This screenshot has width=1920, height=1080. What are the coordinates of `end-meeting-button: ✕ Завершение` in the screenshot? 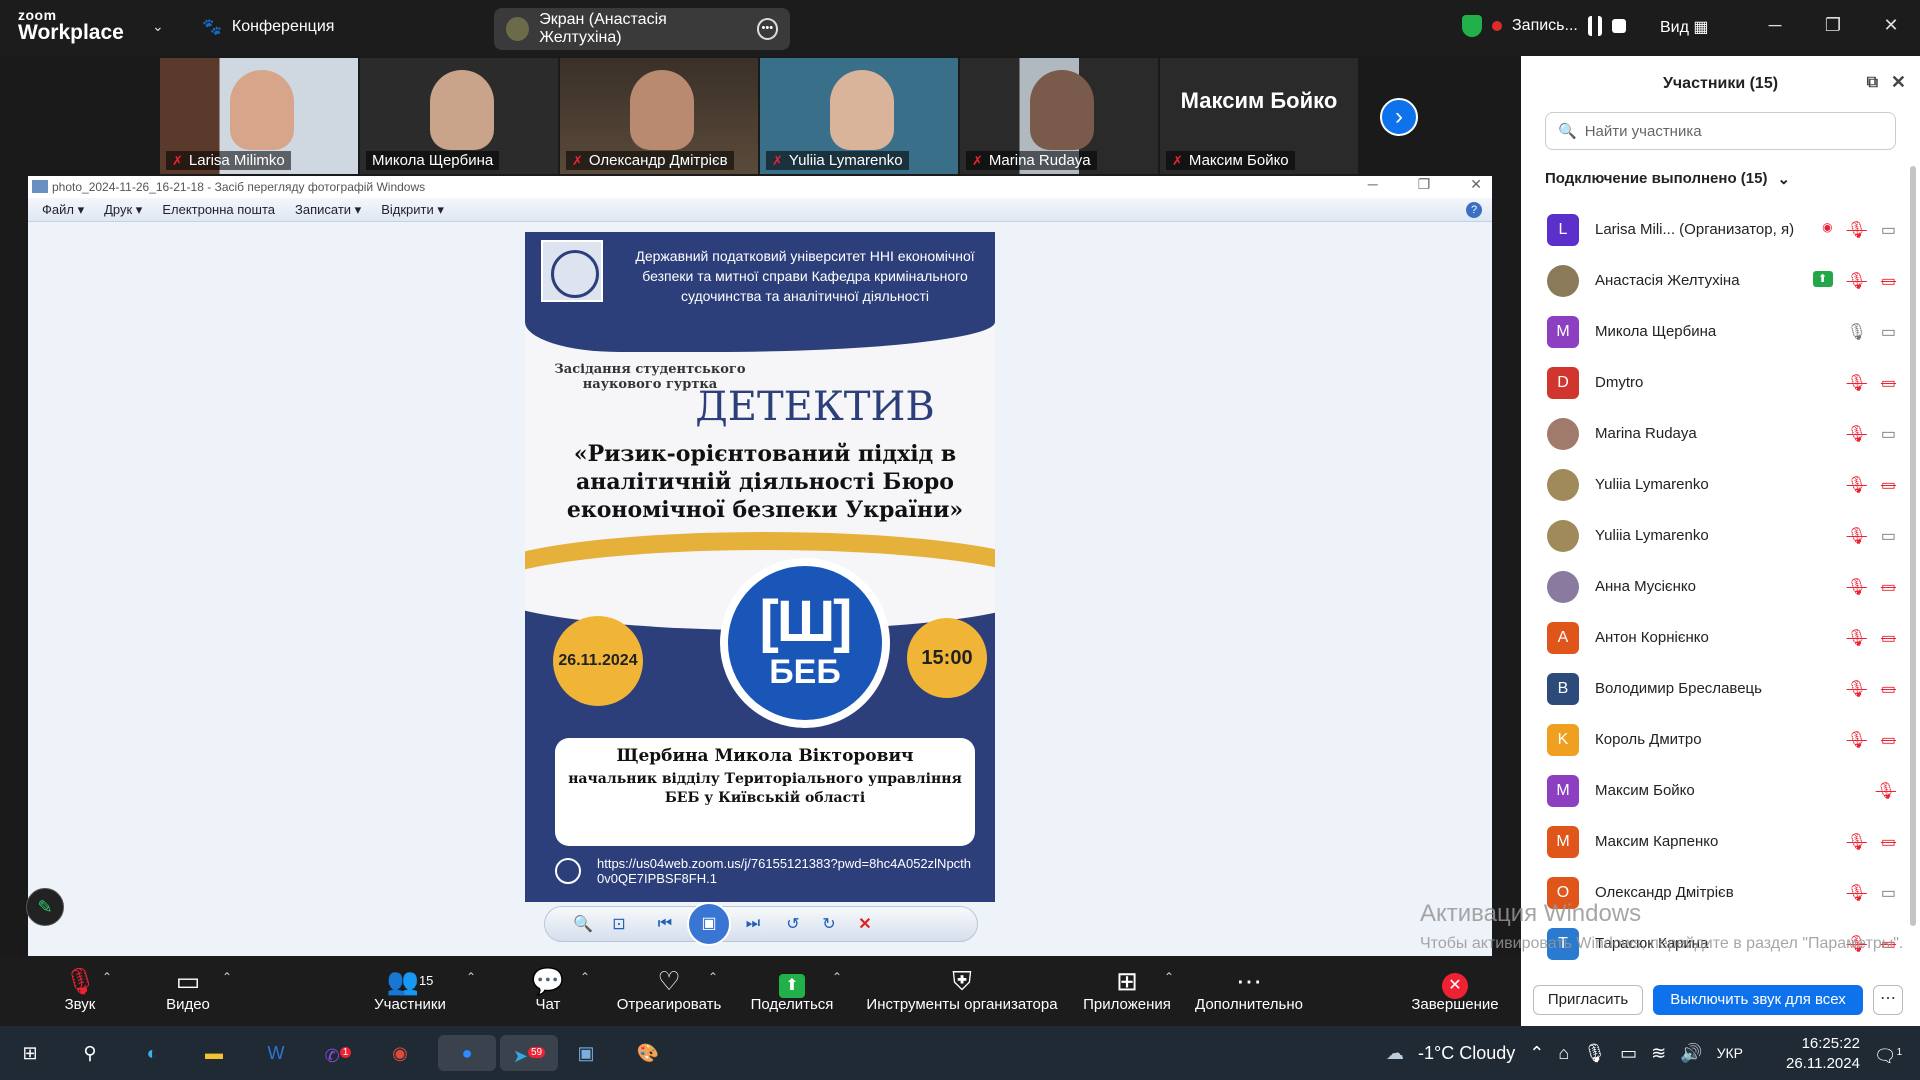 It's located at (1455, 989).